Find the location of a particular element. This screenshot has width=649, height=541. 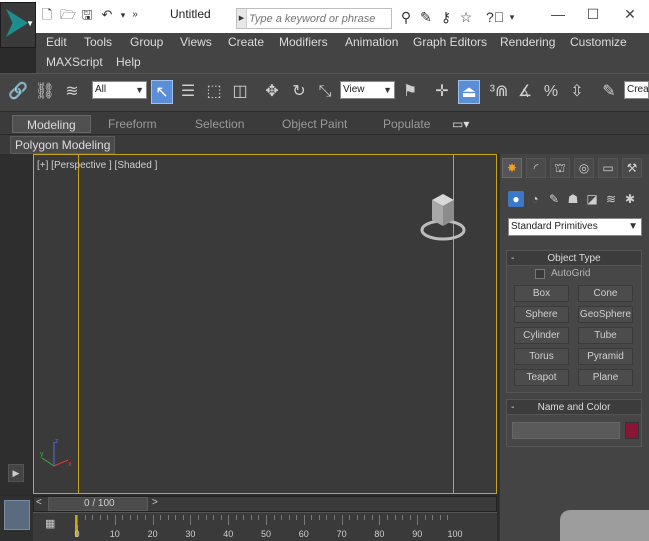

help-icon: ?⃝ is located at coordinates (495, 17).